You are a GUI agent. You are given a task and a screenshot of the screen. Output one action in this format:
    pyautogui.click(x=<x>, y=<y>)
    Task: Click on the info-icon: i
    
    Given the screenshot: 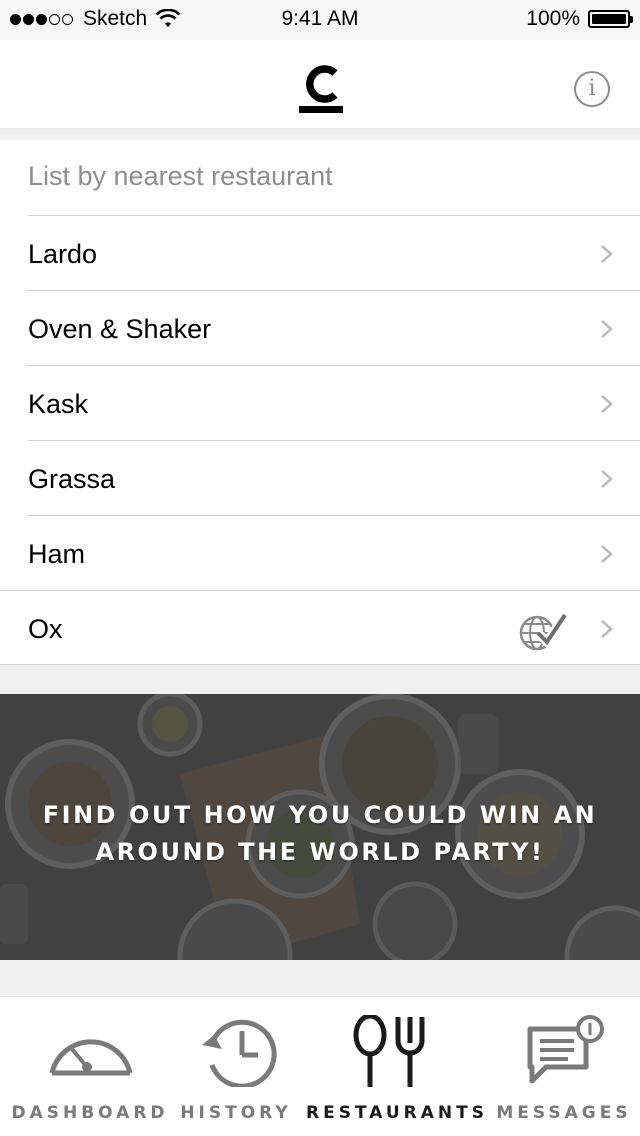 What is the action you would take?
    pyautogui.click(x=592, y=89)
    